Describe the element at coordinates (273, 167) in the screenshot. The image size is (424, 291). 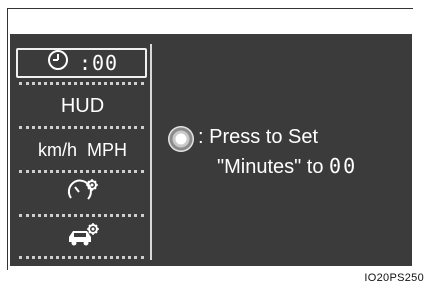
I see `instruction-line-2-text: "Minutes" to` at that location.